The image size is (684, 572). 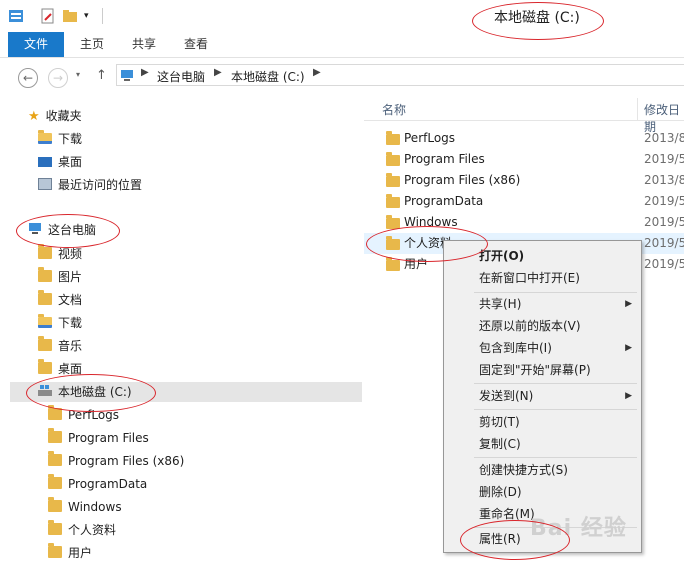 What do you see at coordinates (60, 277) in the screenshot?
I see `nav-library-pictures: 图片` at bounding box center [60, 277].